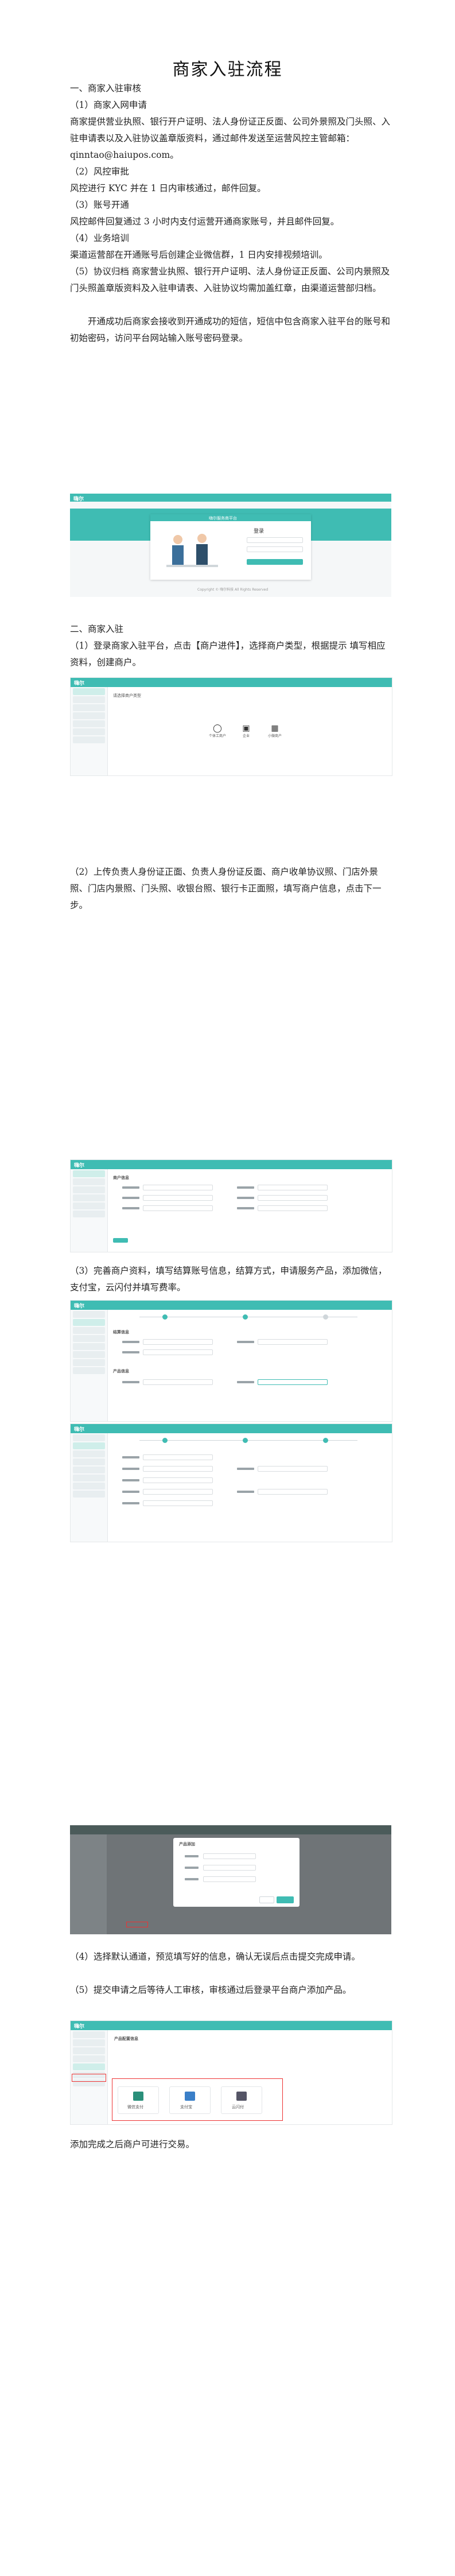 This screenshot has height=2576, width=455. What do you see at coordinates (121, 1332) in the screenshot?
I see `form-section-title: 结算信息` at bounding box center [121, 1332].